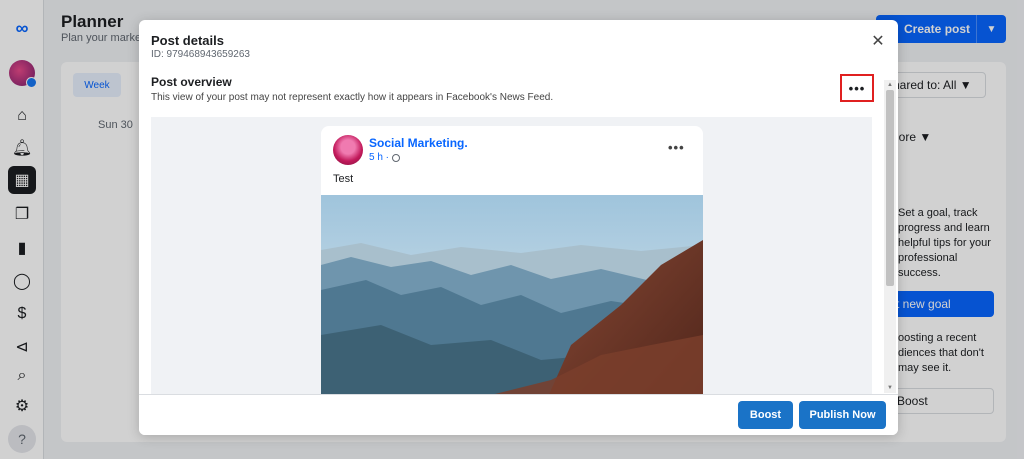 This screenshot has width=1024, height=459. I want to click on globe-icon, so click(396, 157).